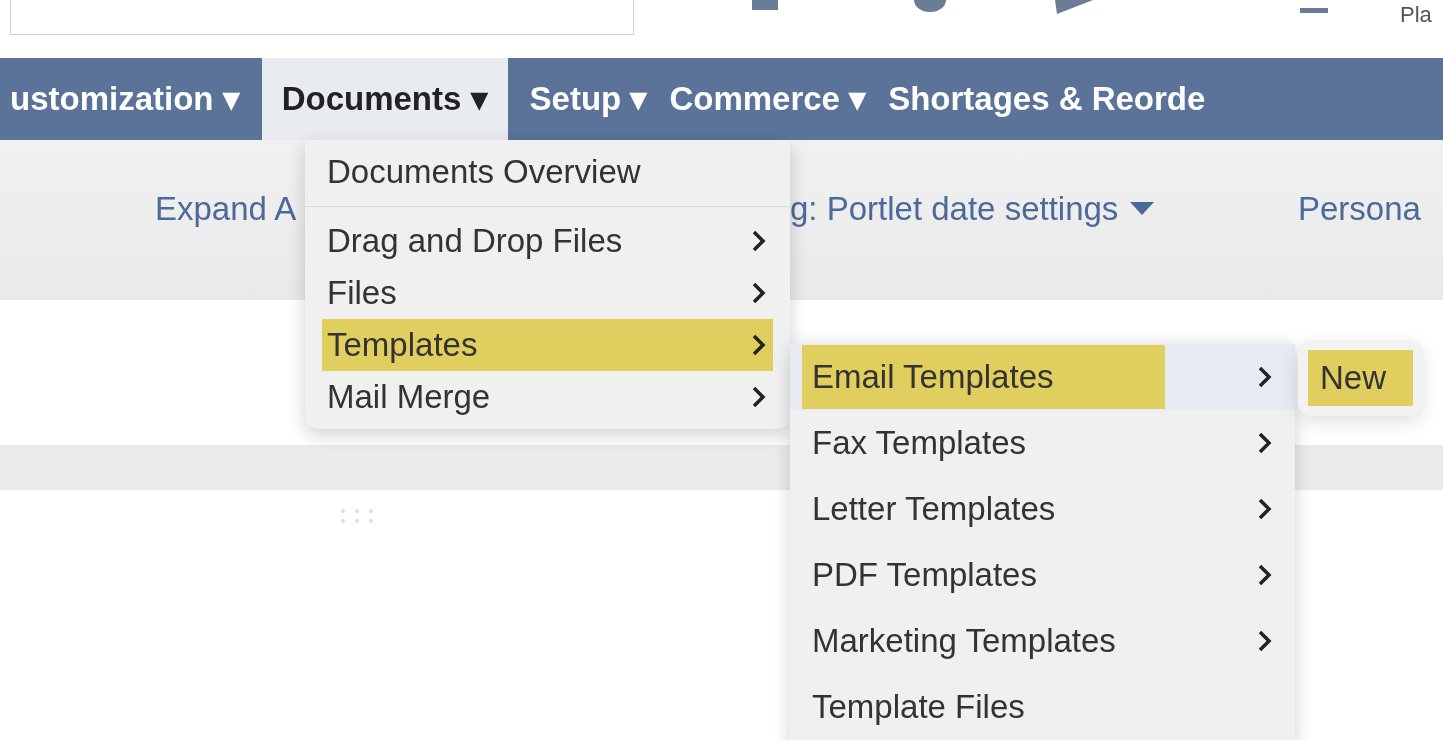 The height and width of the screenshot is (740, 1443). Describe the element at coordinates (1142, 208) in the screenshot. I see `caret-icon` at that location.